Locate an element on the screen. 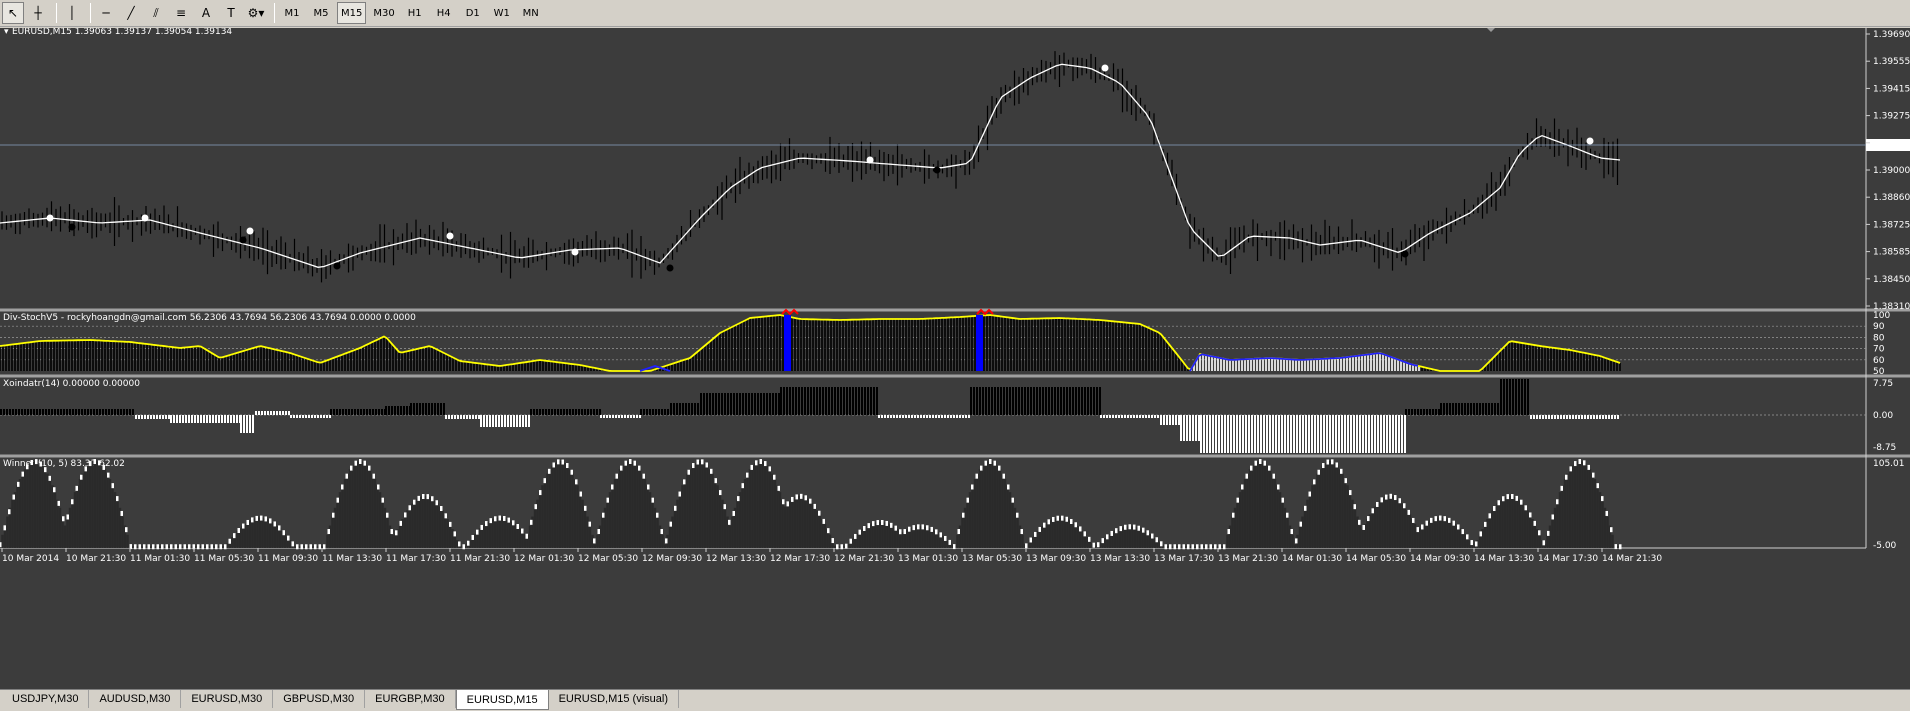  timeframe-button-h4: H4 is located at coordinates (444, 13).